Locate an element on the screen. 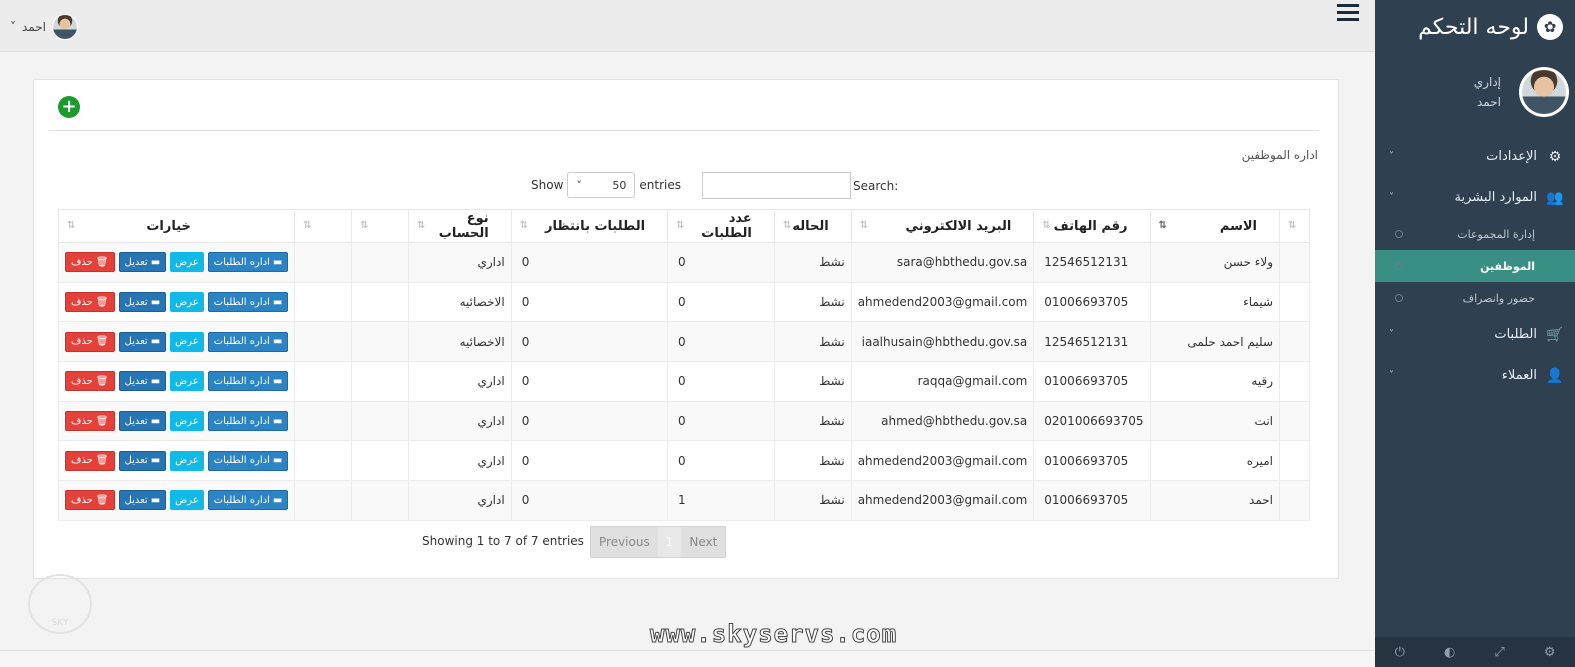 Image resolution: width=1575 pixels, height=667 pixels. sidebar-item-orders: 🛒 الطلبات ˅ is located at coordinates (1475, 334).